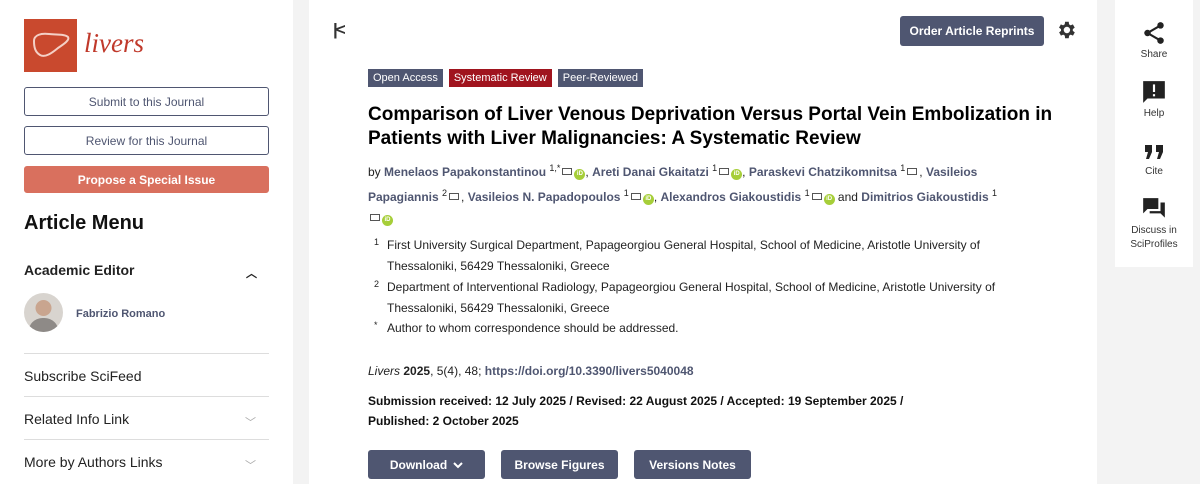  I want to click on affiliation-number: 2, so click(377, 284).